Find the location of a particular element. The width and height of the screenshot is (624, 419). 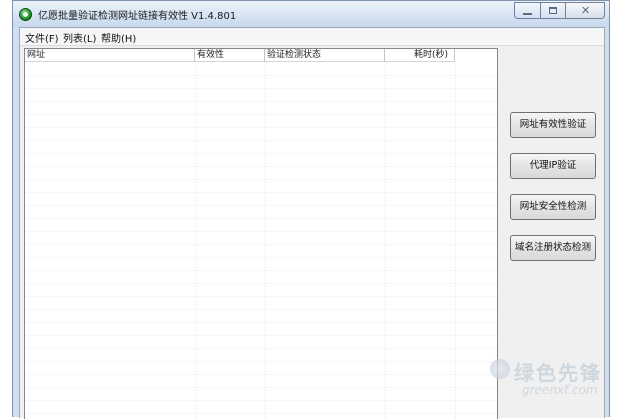

watermark-logo-icon is located at coordinates (500, 369).